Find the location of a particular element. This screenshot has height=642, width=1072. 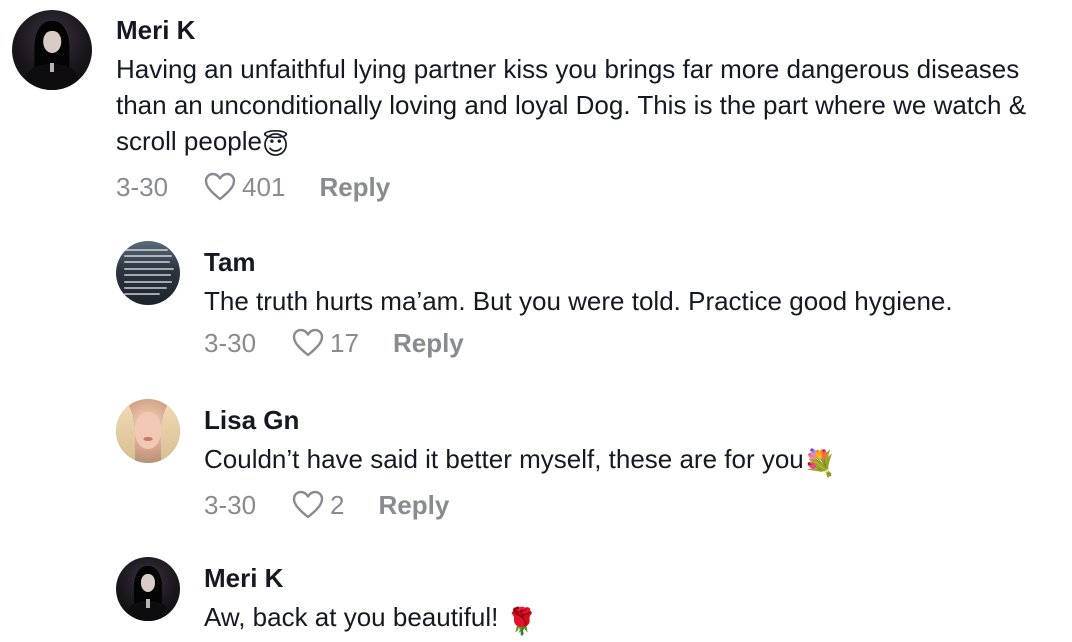

comment-username: Lisa Gn is located at coordinates (638, 420).